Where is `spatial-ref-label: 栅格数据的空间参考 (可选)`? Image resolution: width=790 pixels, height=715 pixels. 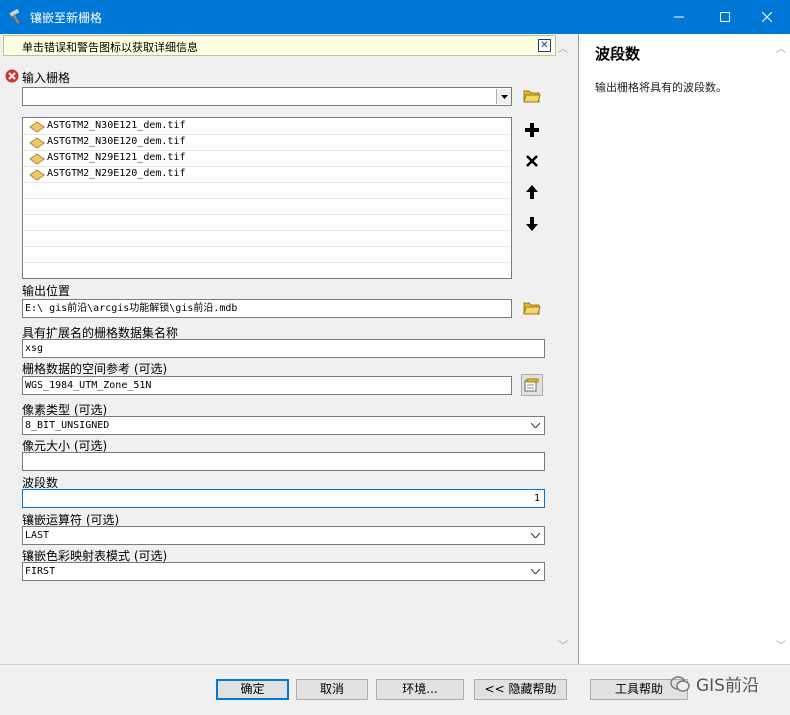
spatial-ref-label: 栅格数据的空间参考 (可选) is located at coordinates (95, 369).